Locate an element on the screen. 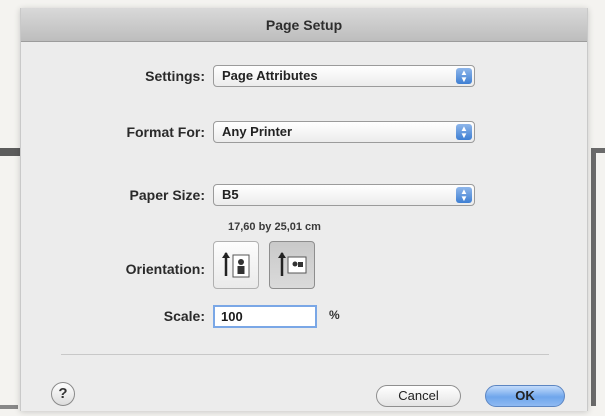 The image size is (605, 416). format-for-popup: Any Printer ▲ ▼ is located at coordinates (344, 132).